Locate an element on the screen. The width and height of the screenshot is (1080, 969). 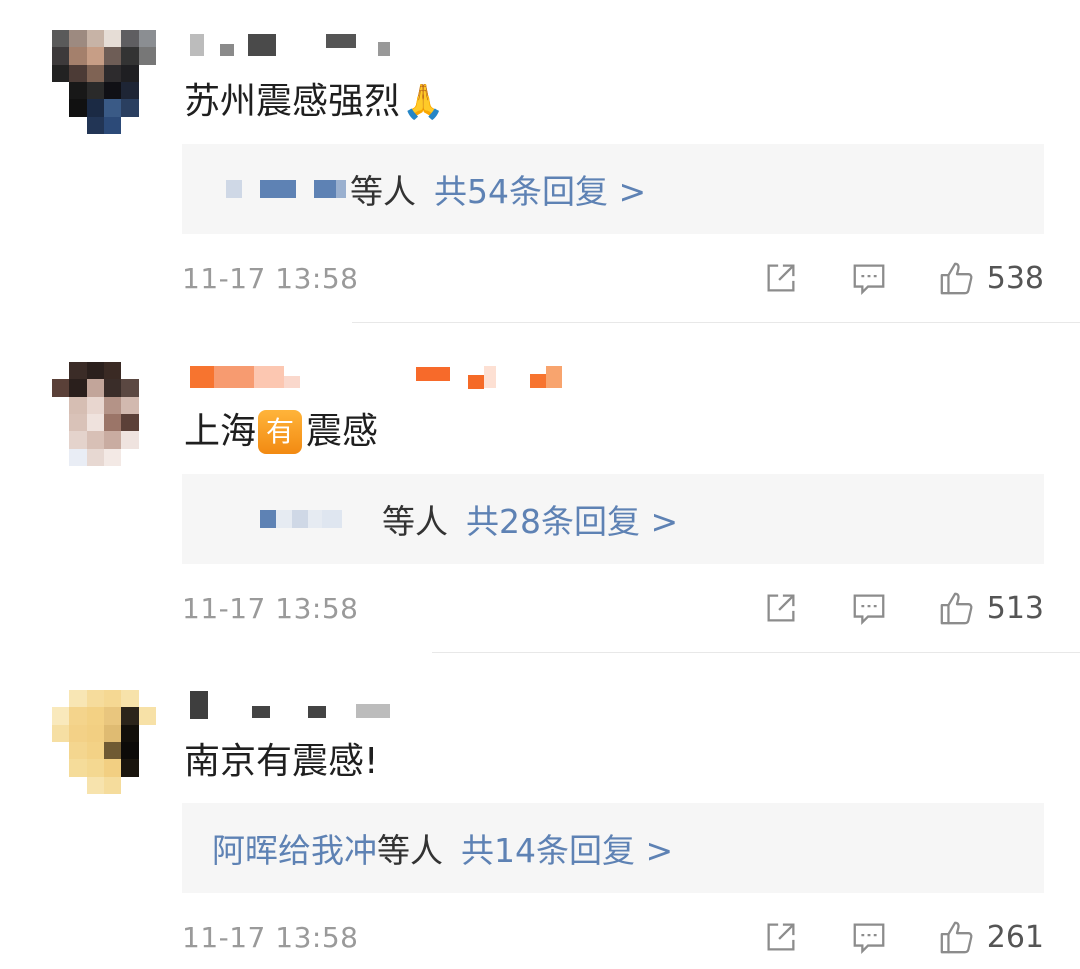
like-count: 513 is located at coordinates (1015, 608).